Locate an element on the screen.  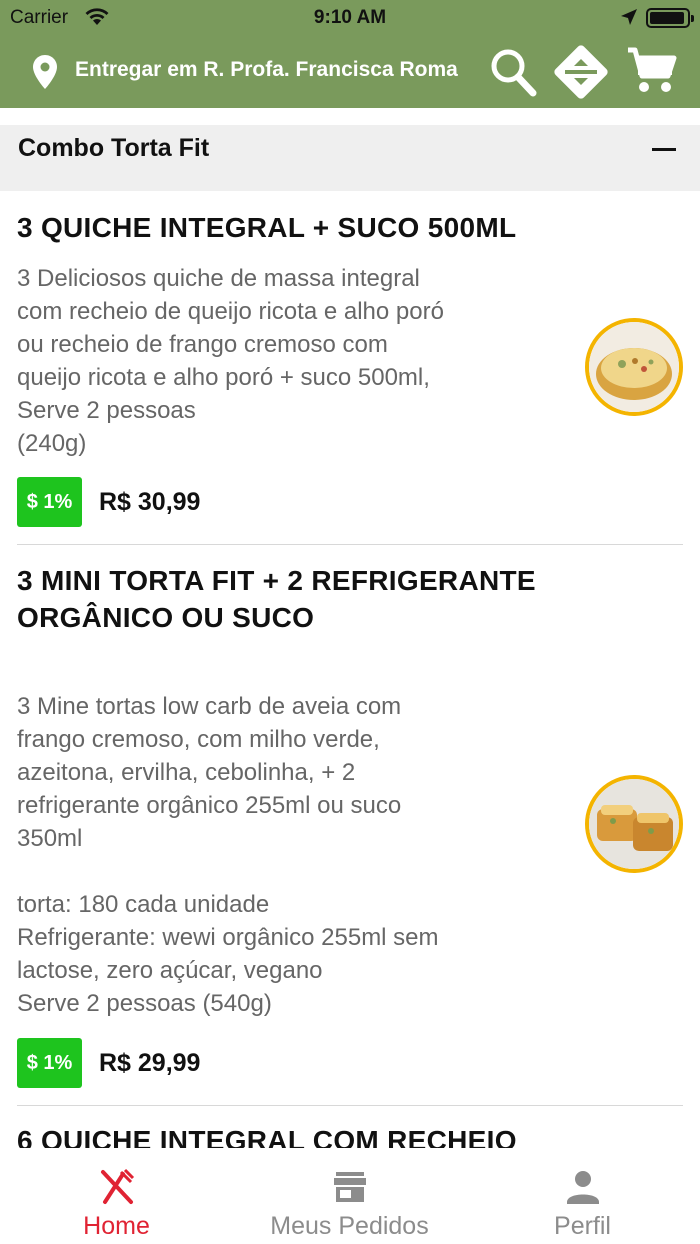
status-bar: Carrier 9:10 AM is located at coordinates (350, 19).